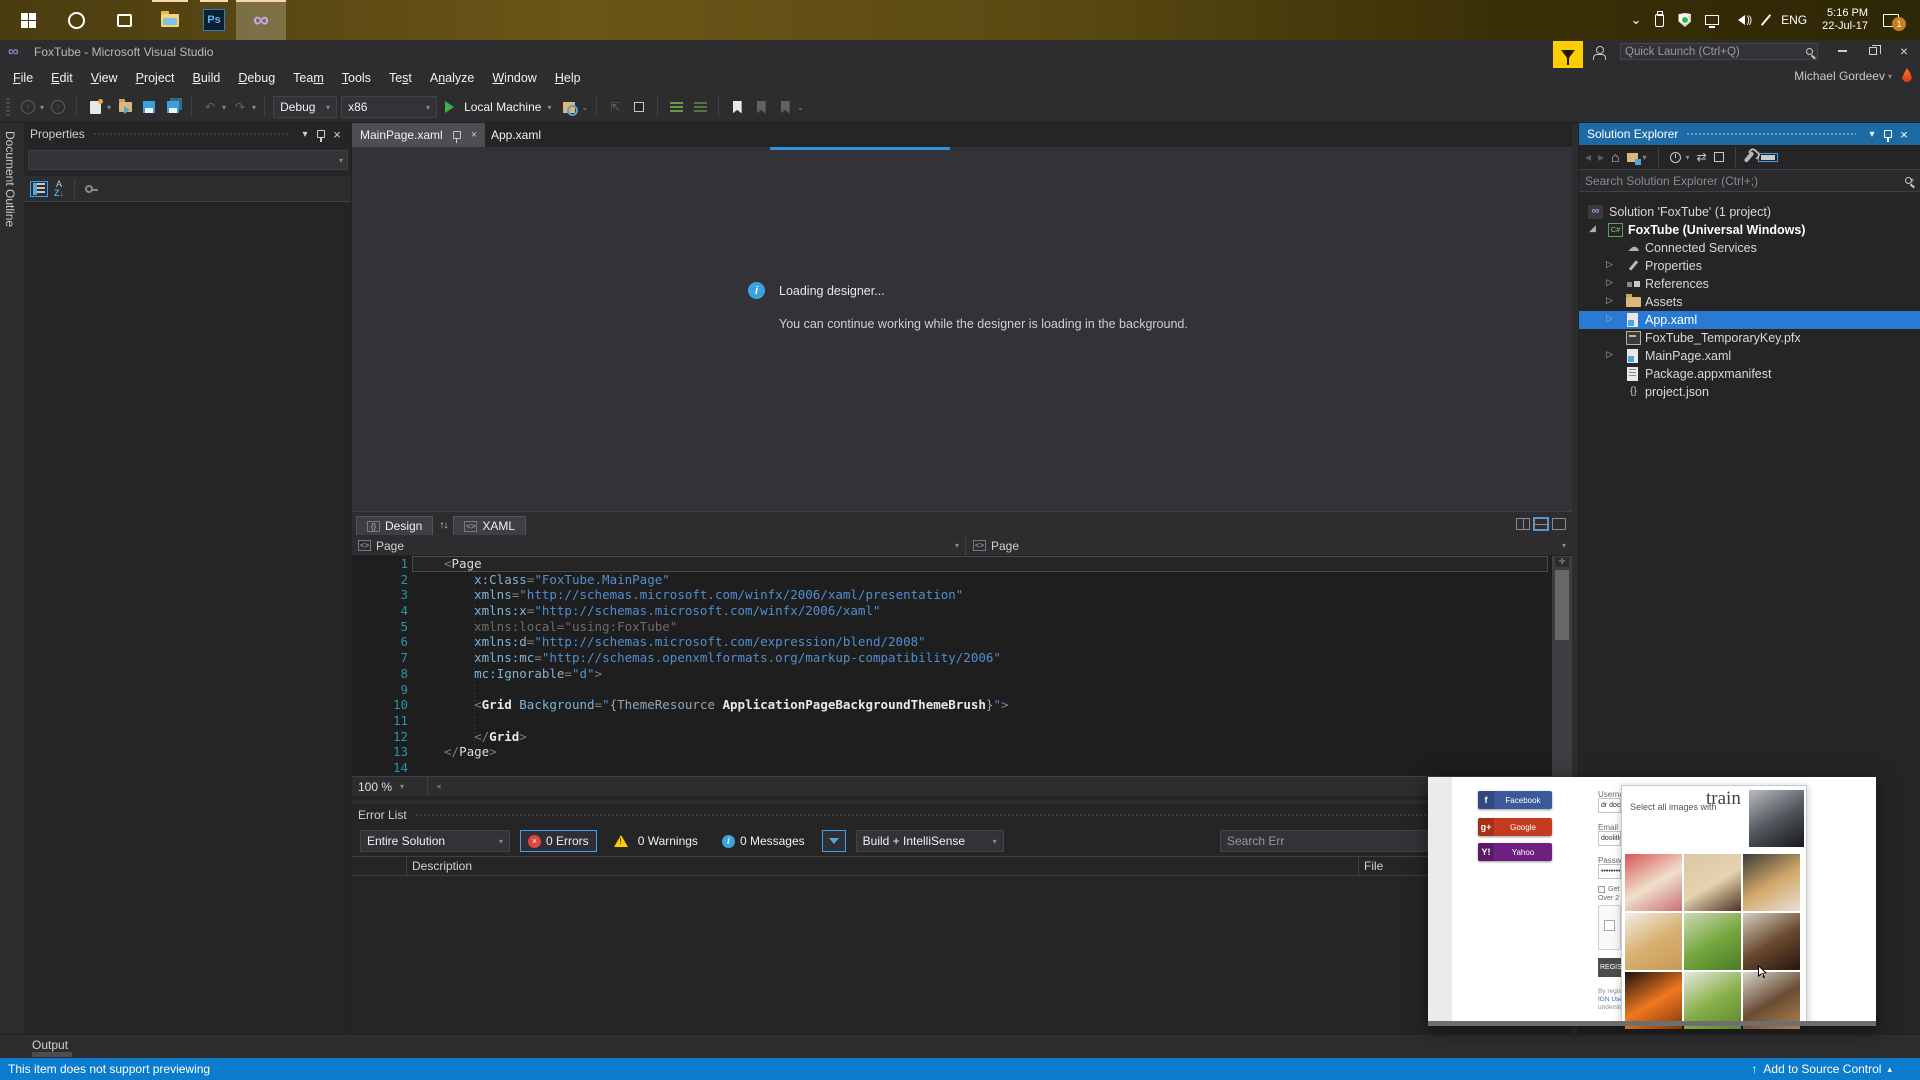 Image resolution: width=1920 pixels, height=1080 pixels. Describe the element at coordinates (438, 786) in the screenshot. I see `scroll-left-icon: ◂` at that location.